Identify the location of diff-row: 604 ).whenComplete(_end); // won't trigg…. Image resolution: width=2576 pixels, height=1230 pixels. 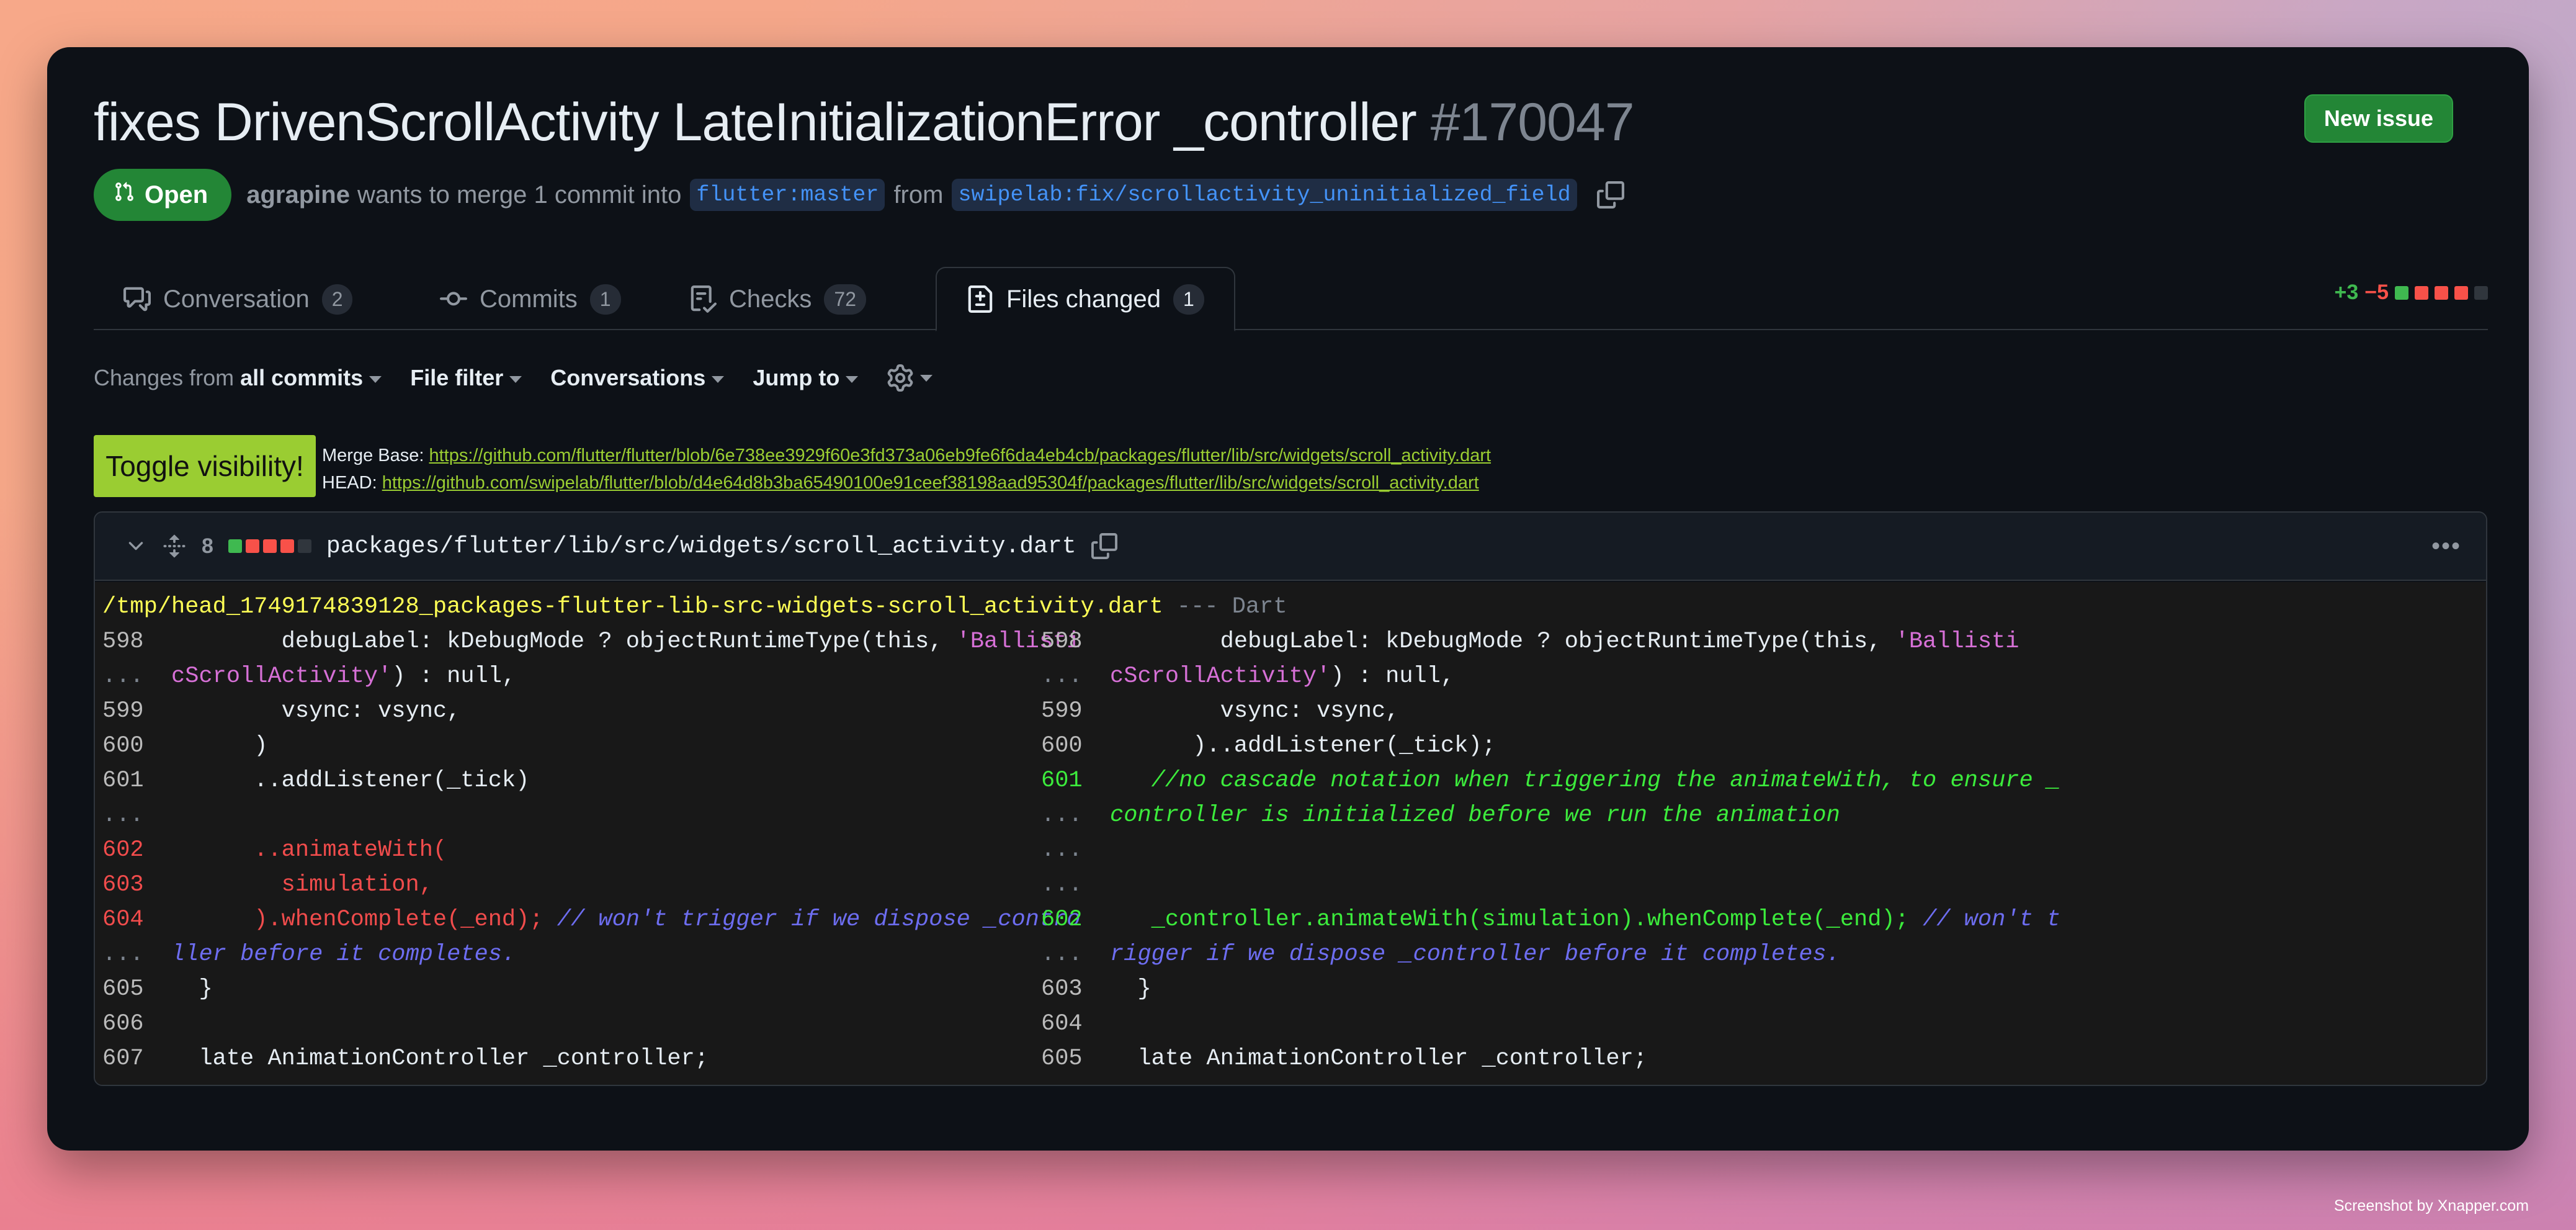
(1294, 919).